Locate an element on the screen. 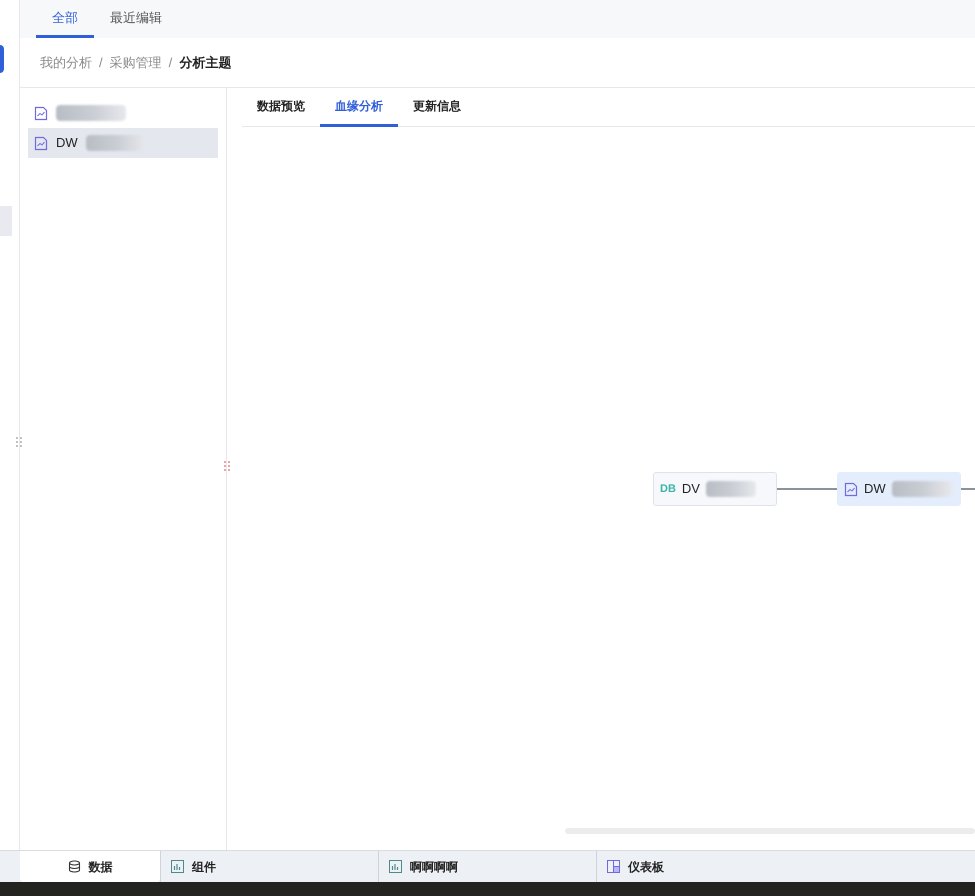  top-tab: 最近编辑 is located at coordinates (136, 19).